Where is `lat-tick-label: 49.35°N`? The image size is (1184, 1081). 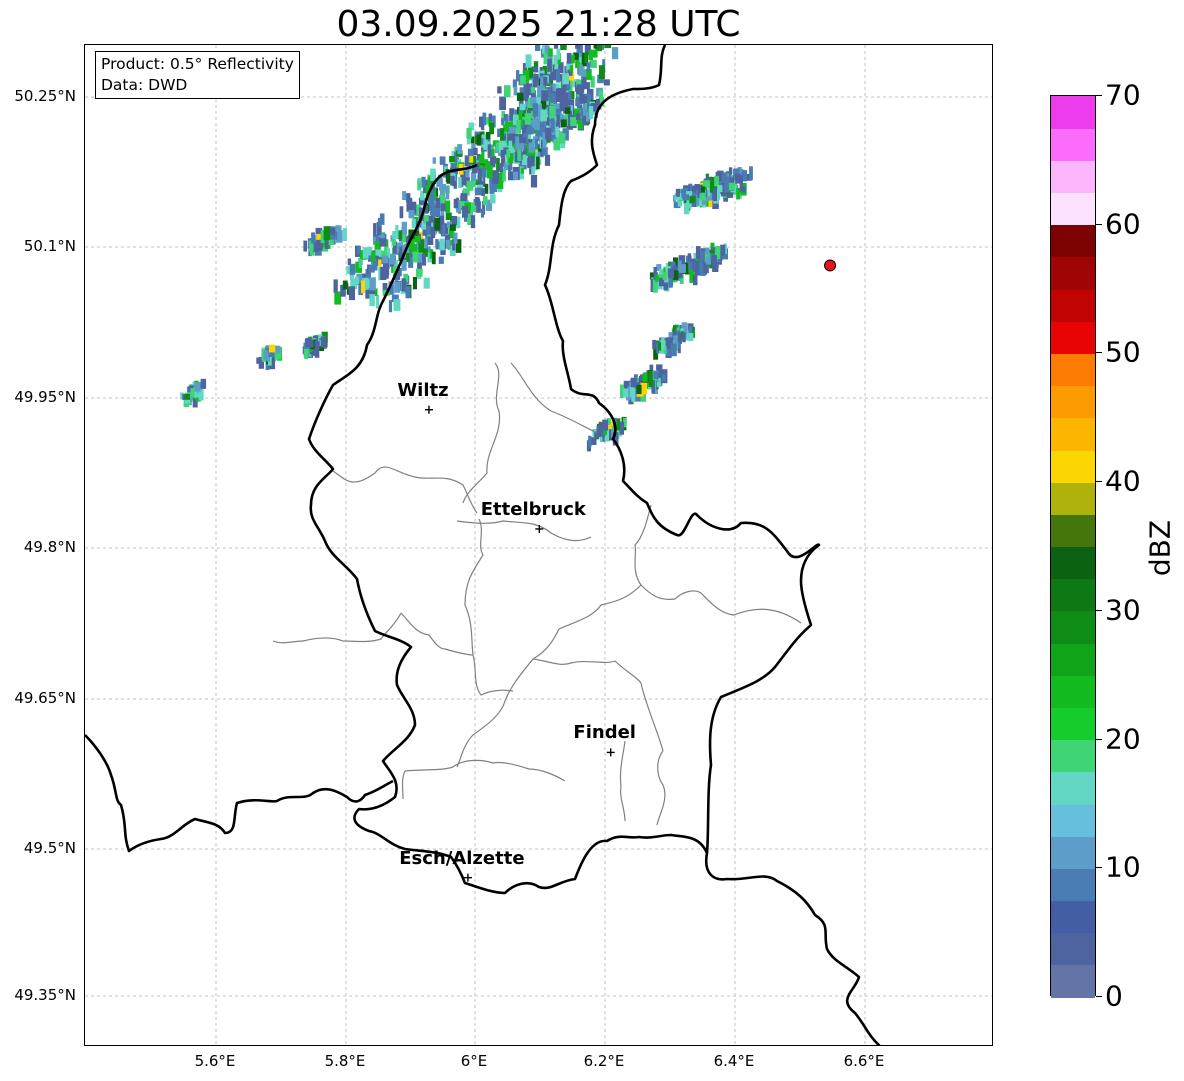 lat-tick-label: 49.35°N is located at coordinates (45, 995).